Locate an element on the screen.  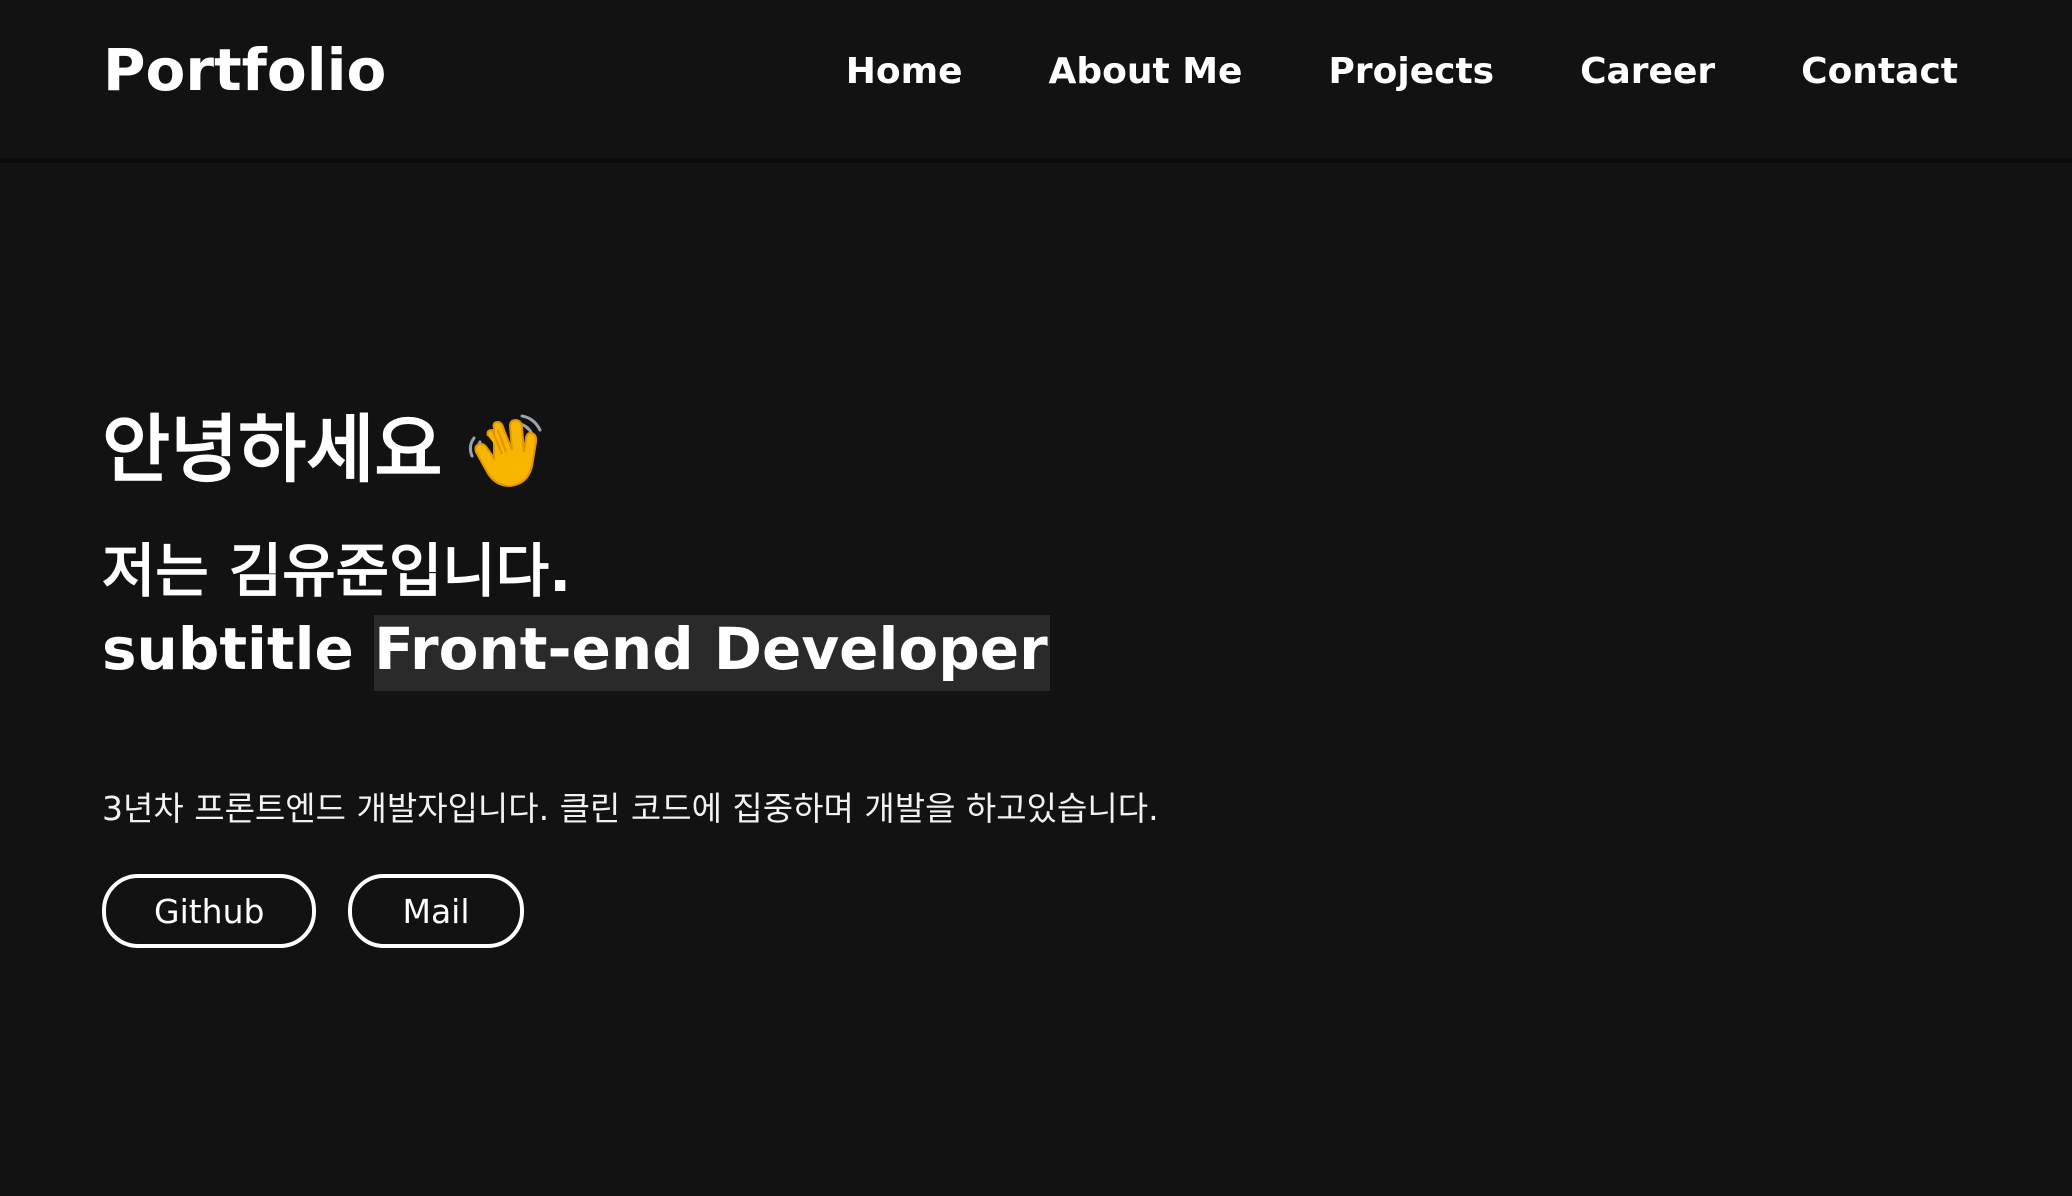
link-buttons: Github Mail is located at coordinates (630, 911).